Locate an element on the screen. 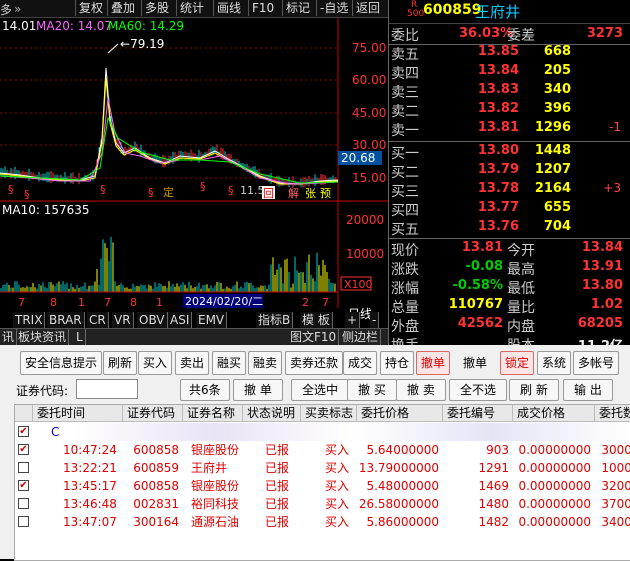 The height and width of the screenshot is (561, 630). cancel-buy-button: 撤 买 is located at coordinates (372, 390).